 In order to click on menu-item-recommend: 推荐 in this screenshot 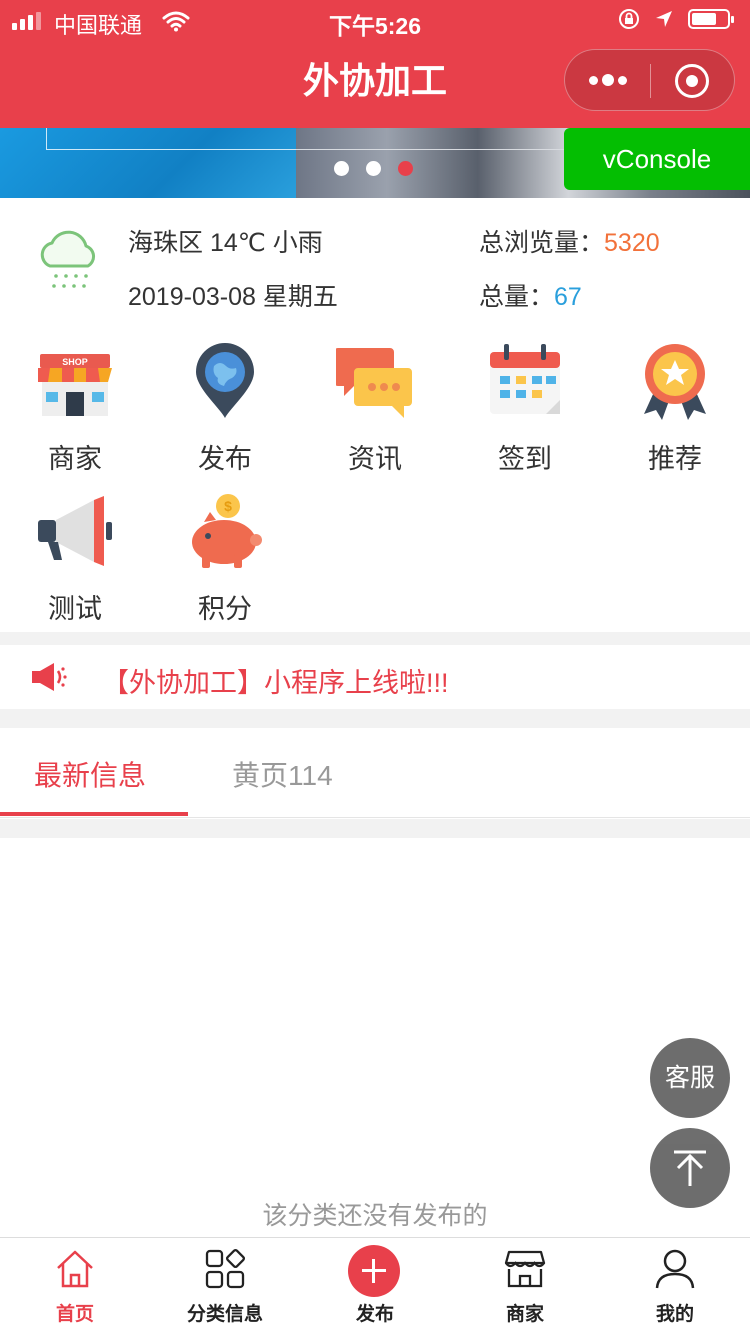, I will do `click(675, 405)`.